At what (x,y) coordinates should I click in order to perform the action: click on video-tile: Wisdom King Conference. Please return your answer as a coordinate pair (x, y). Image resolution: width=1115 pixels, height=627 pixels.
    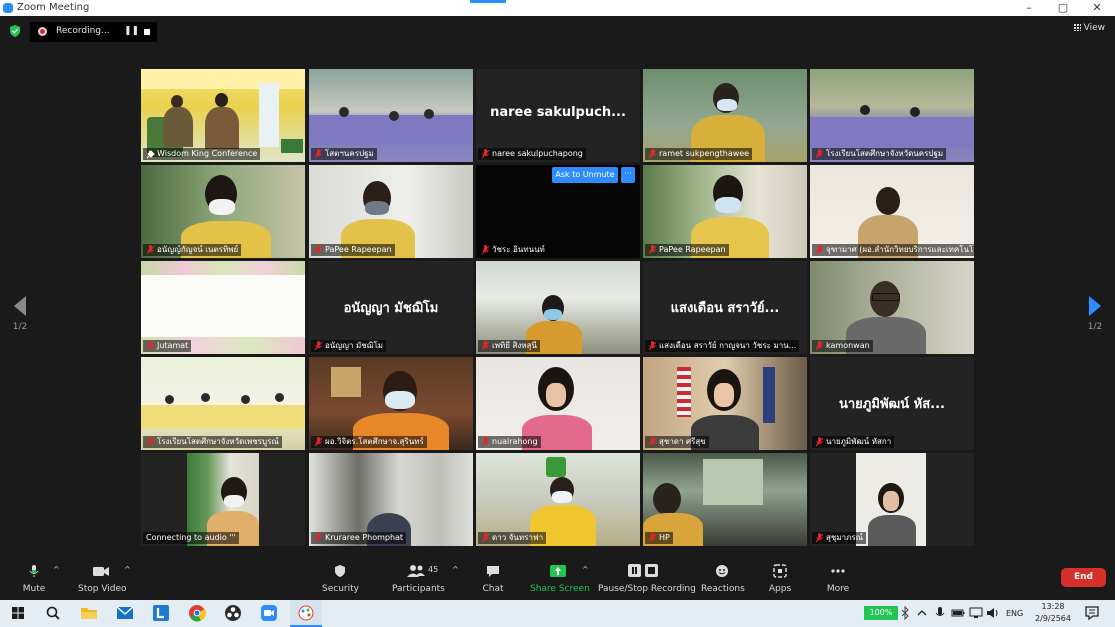
    Looking at the image, I should click on (223, 115).